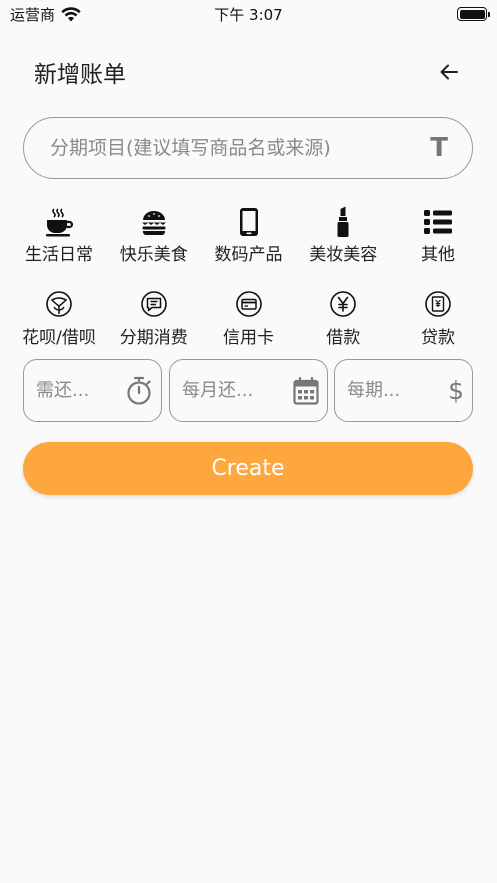 This screenshot has height=883, width=497. What do you see at coordinates (438, 338) in the screenshot?
I see `payment-label: 贷款` at bounding box center [438, 338].